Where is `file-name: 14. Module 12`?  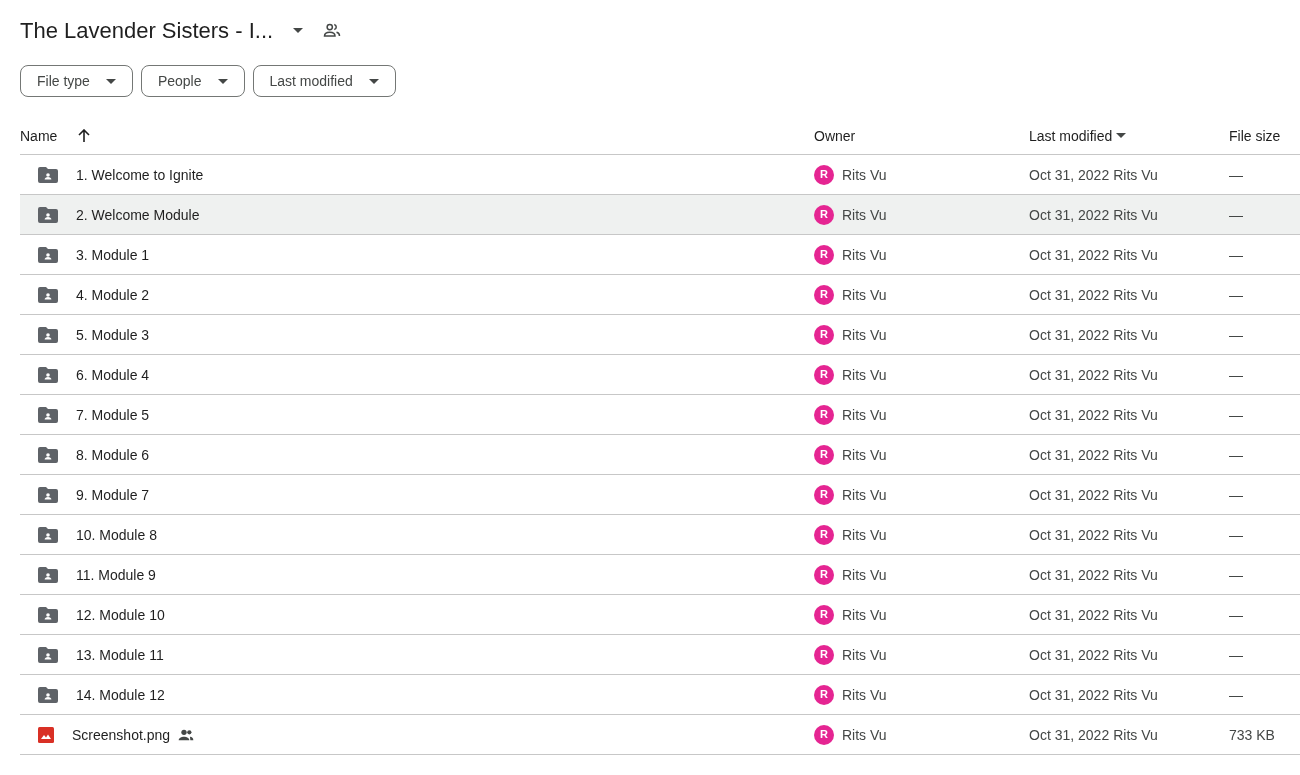
file-name: 14. Module 12 is located at coordinates (120, 695).